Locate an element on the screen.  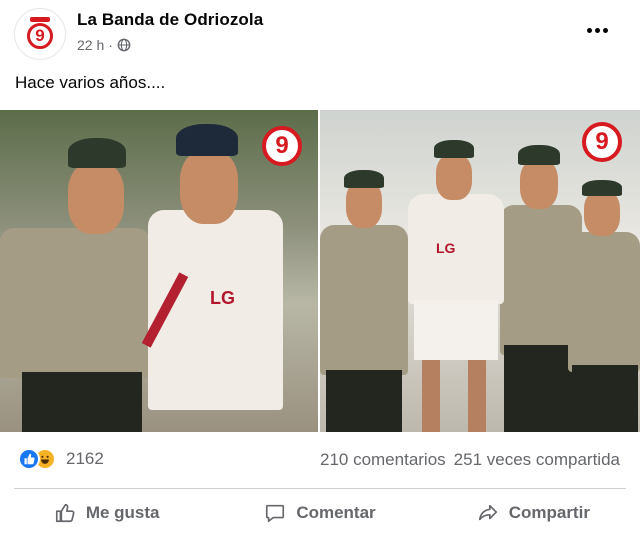
comment-button-label: Comentar is located at coordinates (336, 512).